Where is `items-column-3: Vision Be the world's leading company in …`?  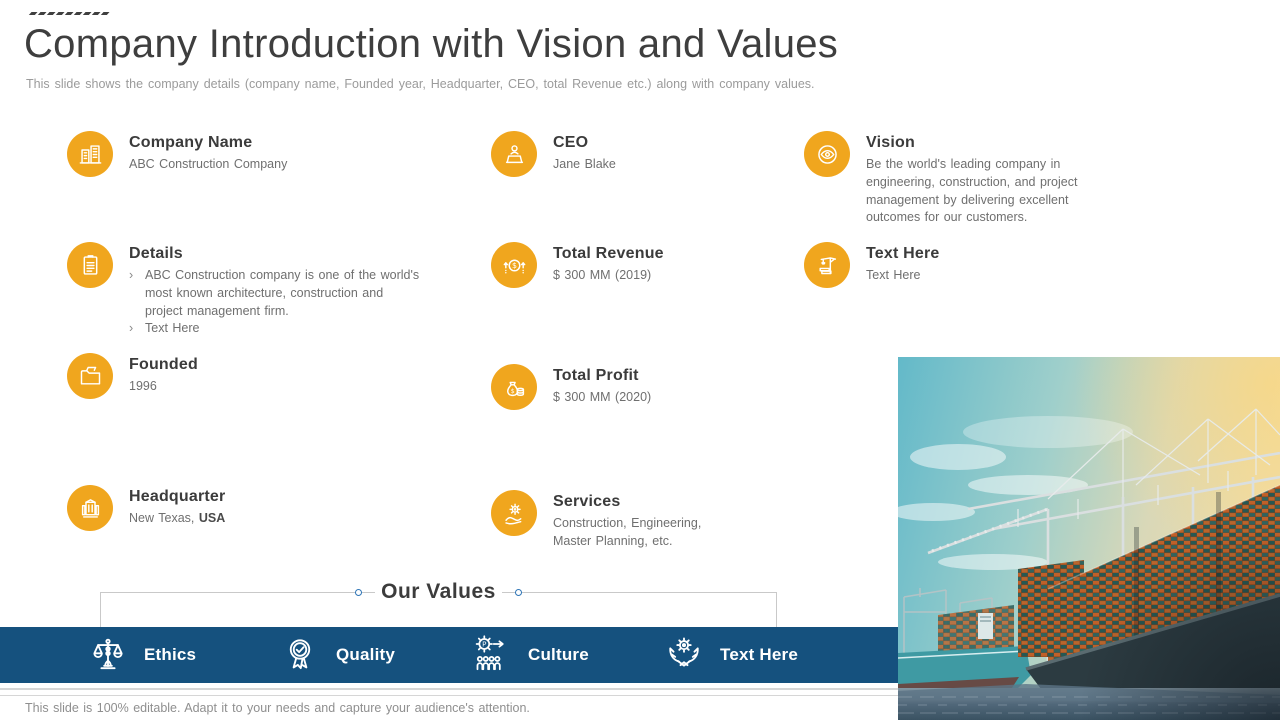
items-column-3: Vision Be the world's leading company in … is located at coordinates (950, 209).